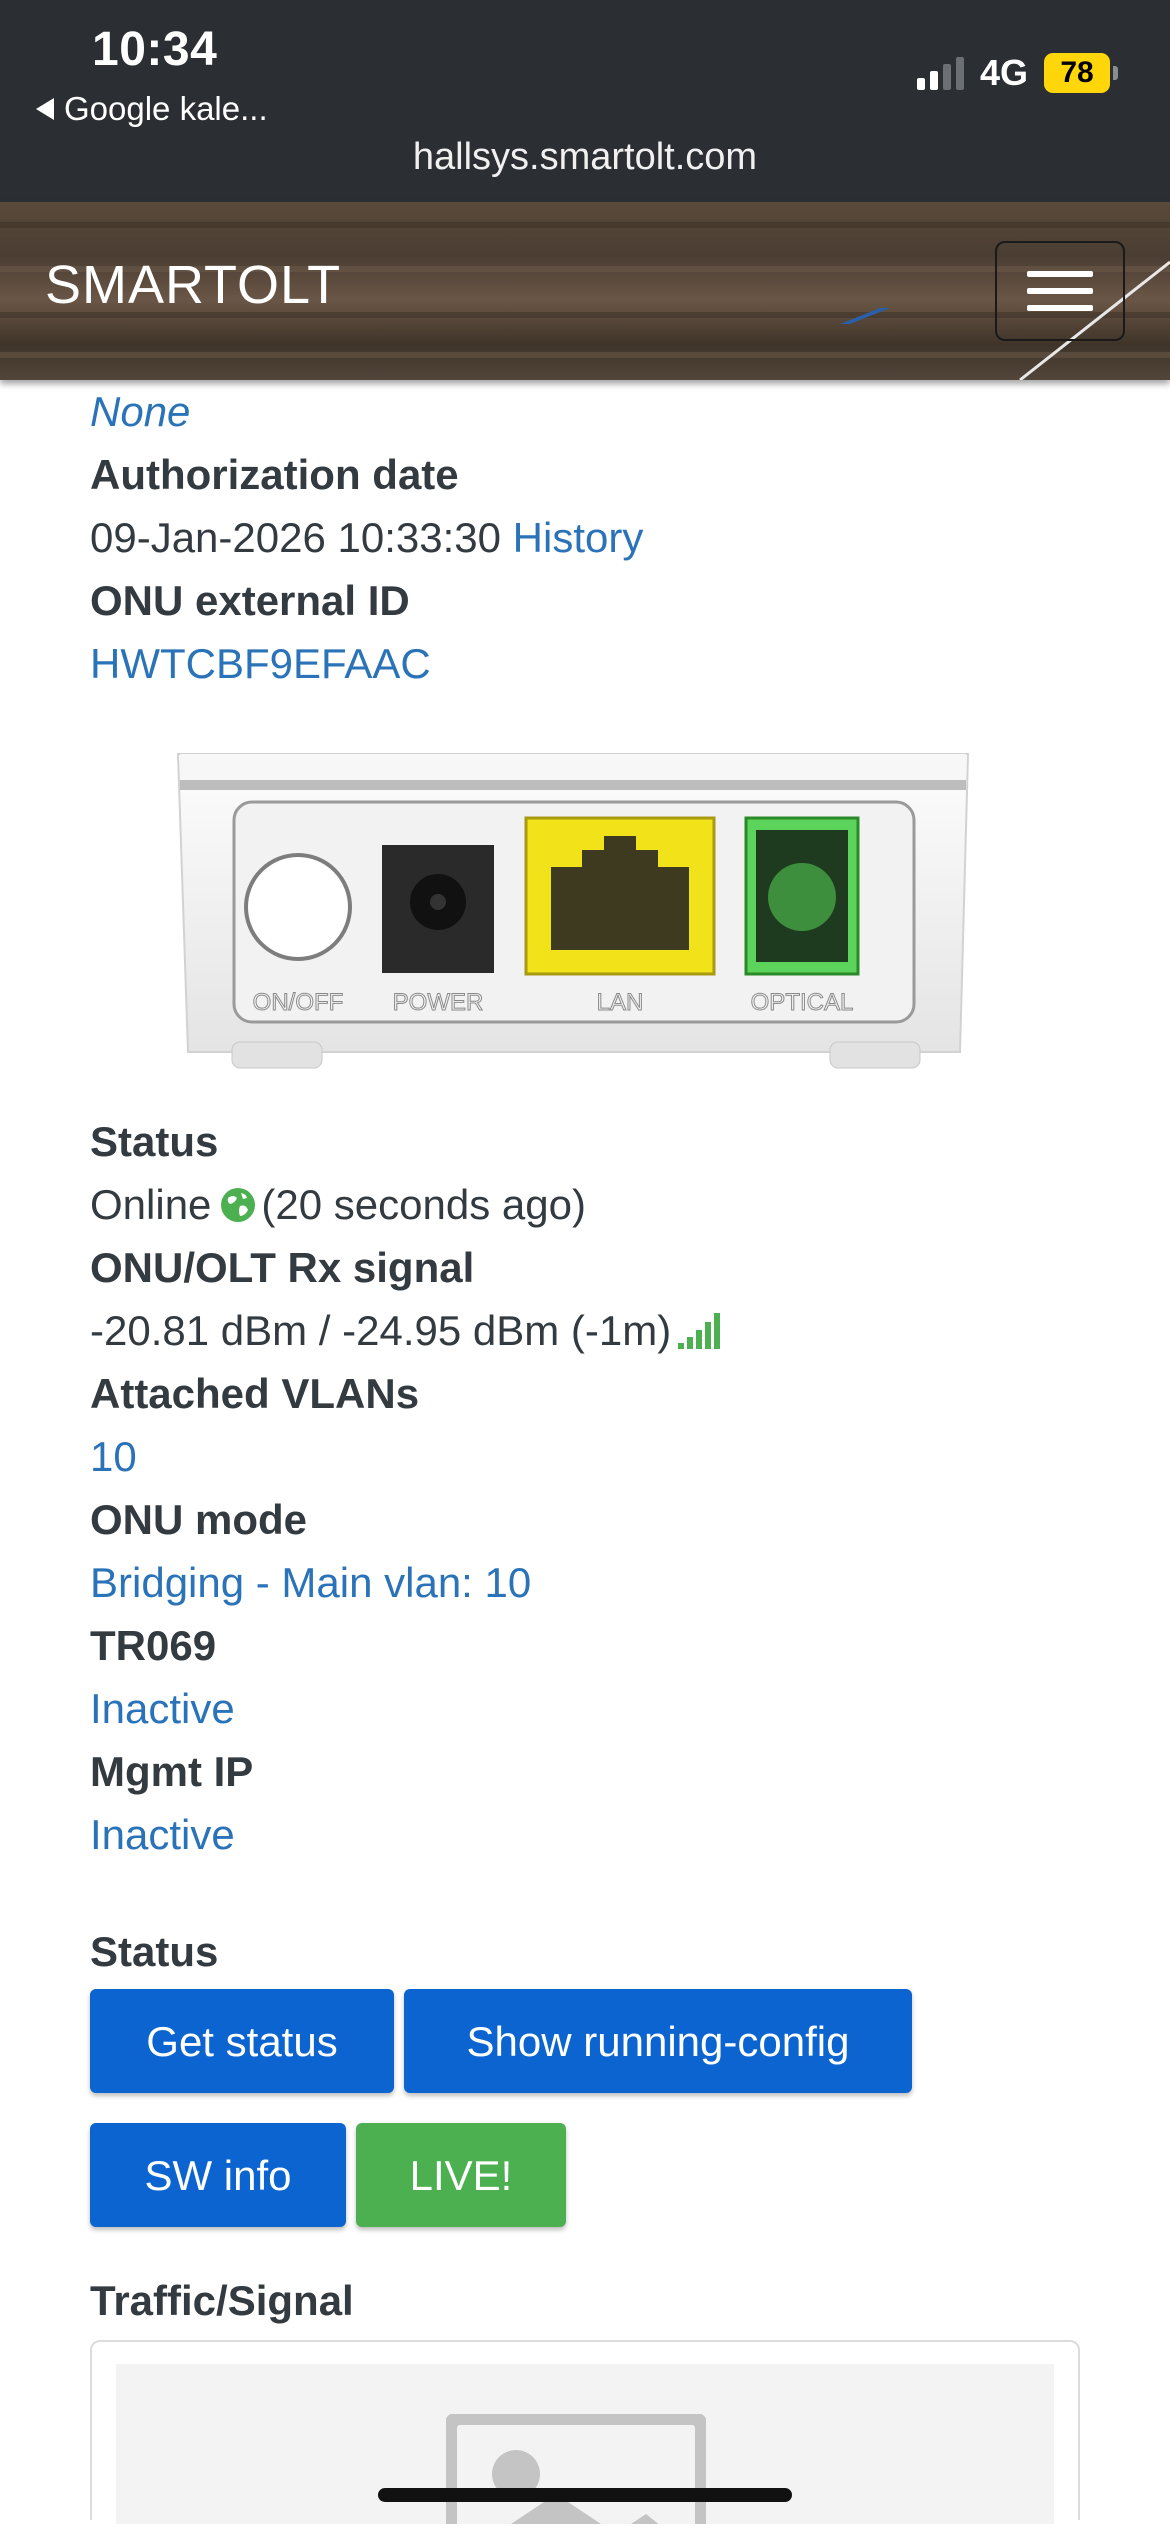 The image size is (1170, 2532). I want to click on show-running-config-button: Show running-config, so click(658, 2041).